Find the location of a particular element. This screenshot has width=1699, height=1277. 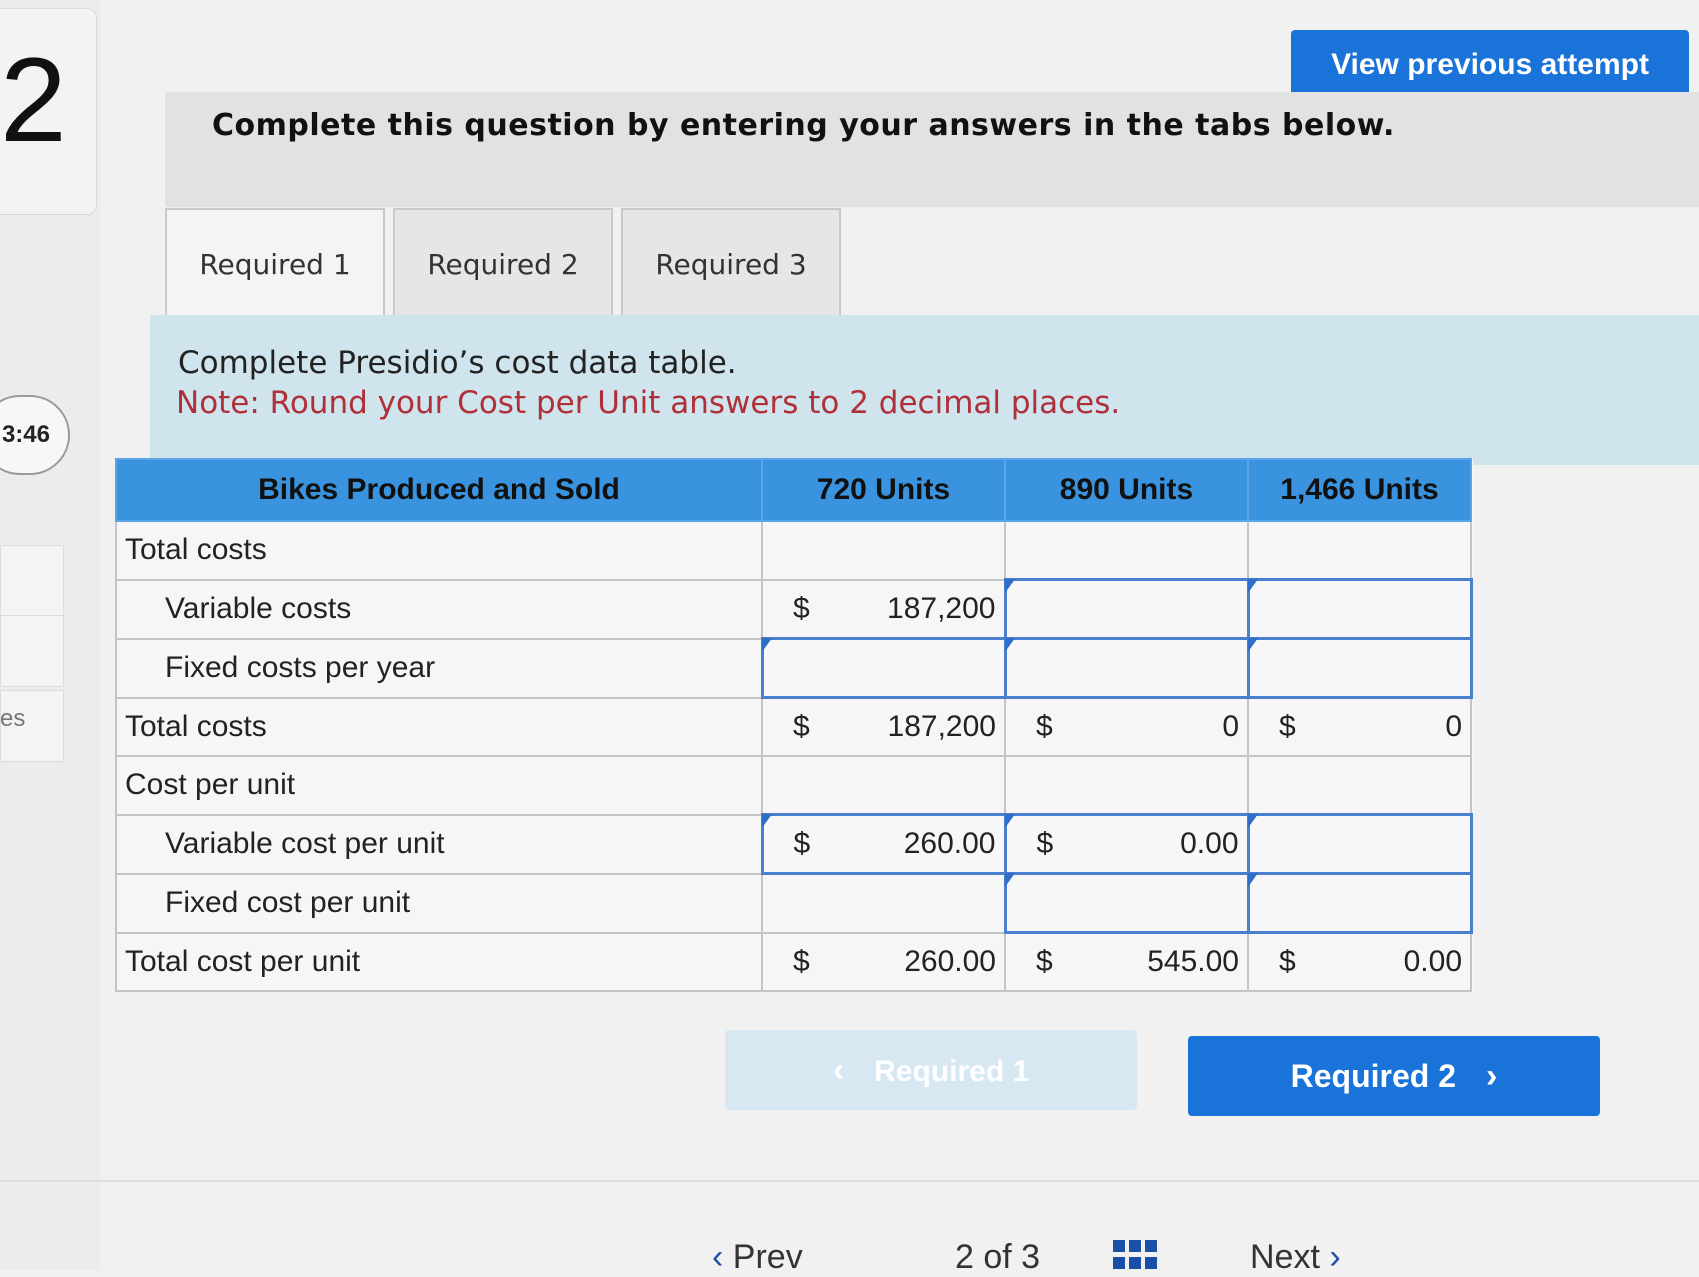

tab-required-2: Required 2 is located at coordinates (503, 263).